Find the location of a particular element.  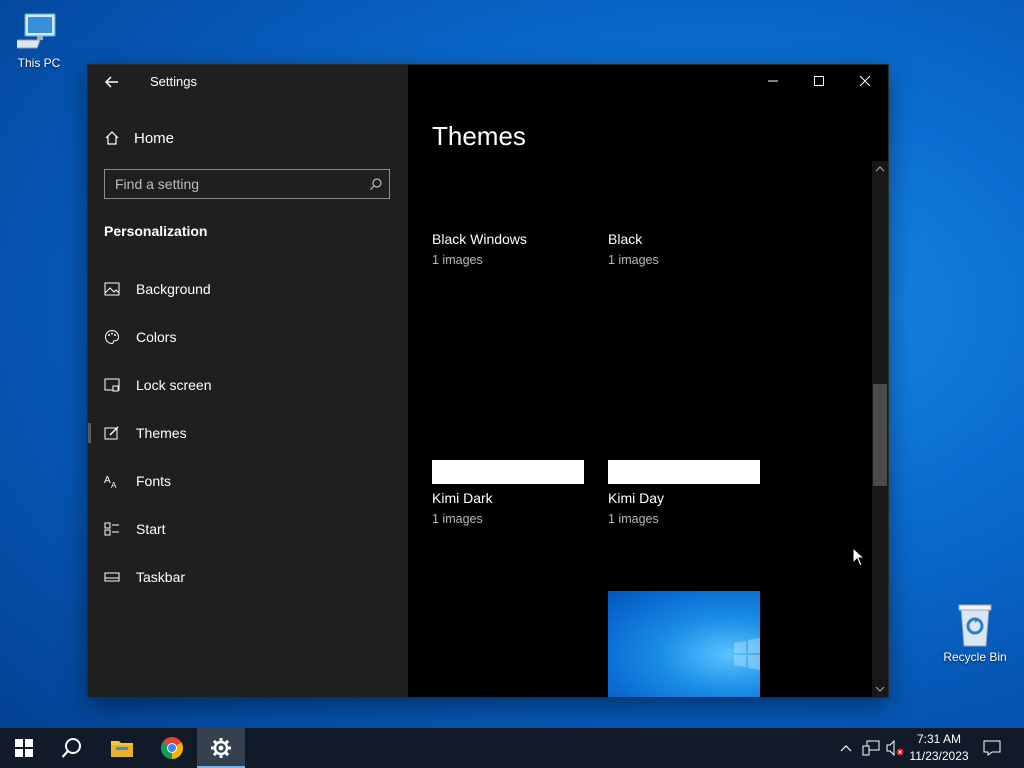

show-hidden-icons-button is located at coordinates (846, 748).